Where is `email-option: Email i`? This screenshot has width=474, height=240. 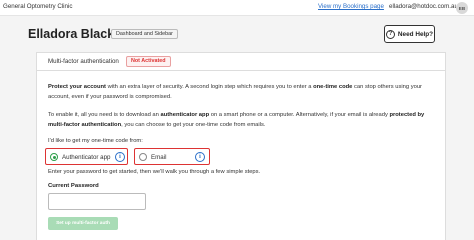
email-option: Email i is located at coordinates (172, 156).